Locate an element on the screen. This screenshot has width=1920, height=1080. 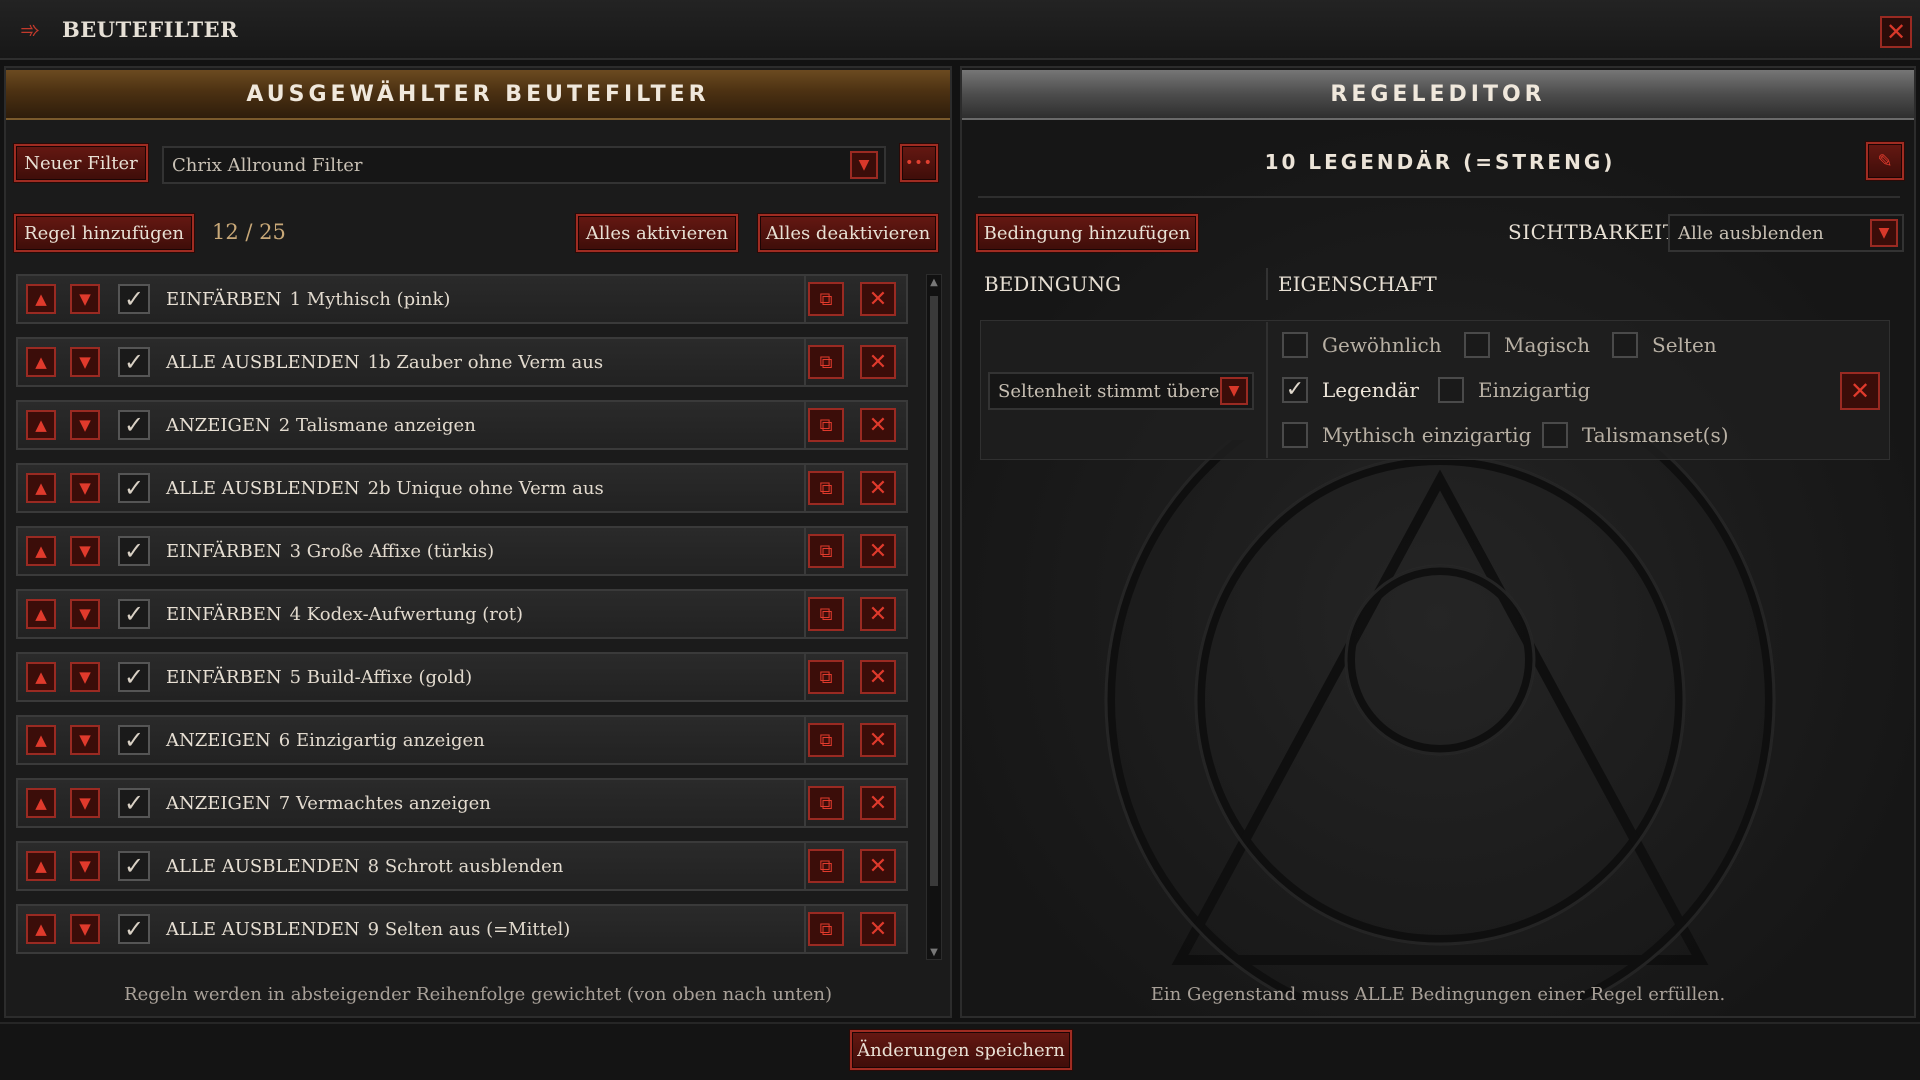
visibility-select: Alle ausblenden ▼ is located at coordinates (1786, 233).